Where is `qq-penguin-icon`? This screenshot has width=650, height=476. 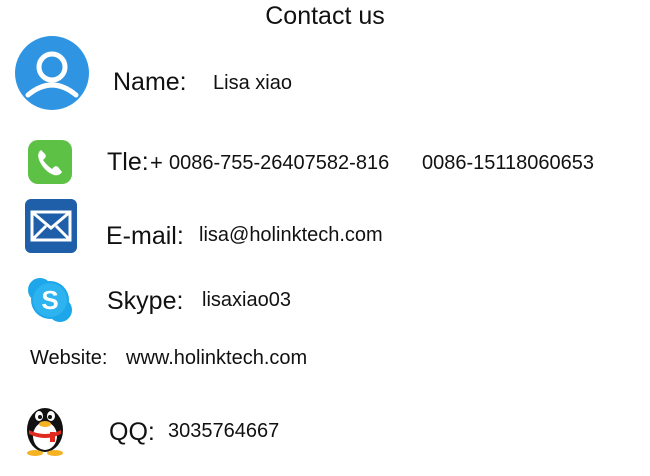
qq-penguin-icon is located at coordinates (45, 432).